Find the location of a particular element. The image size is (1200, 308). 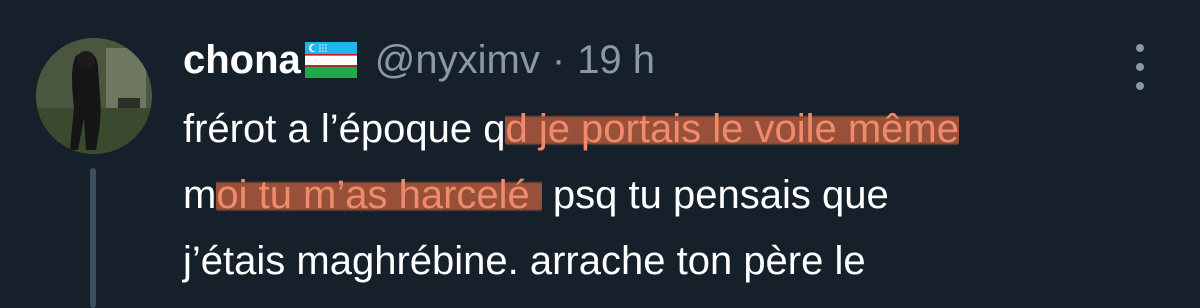

avatar-image is located at coordinates (94, 96).